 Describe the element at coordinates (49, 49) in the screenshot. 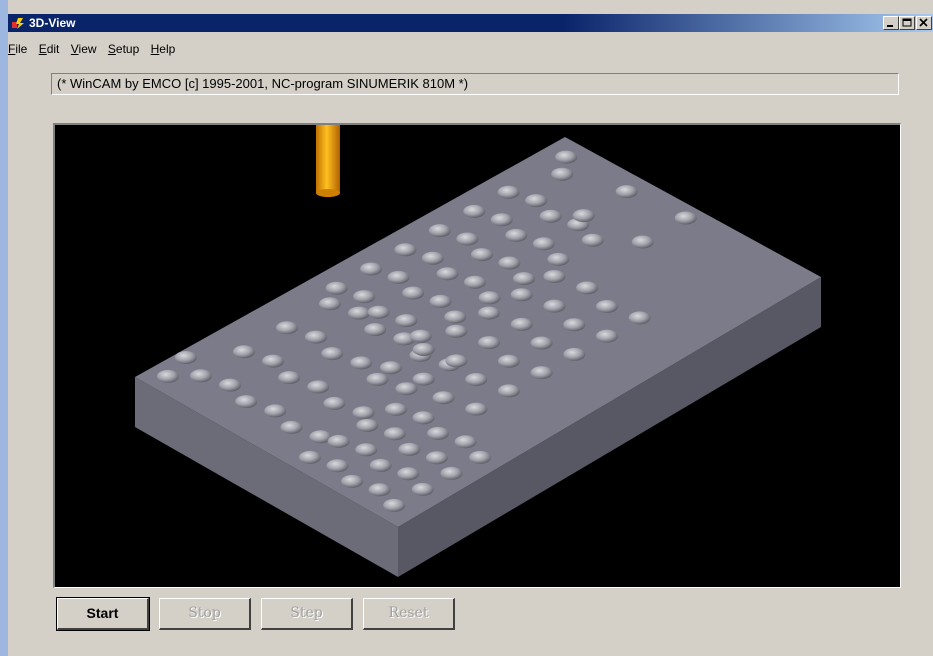

I see `menu-edit: Edit` at that location.